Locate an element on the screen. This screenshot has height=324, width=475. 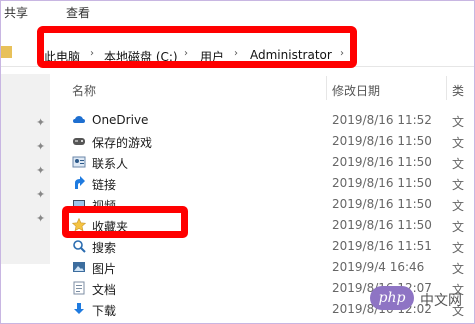
downloads-arrow-icon is located at coordinates (79, 309).